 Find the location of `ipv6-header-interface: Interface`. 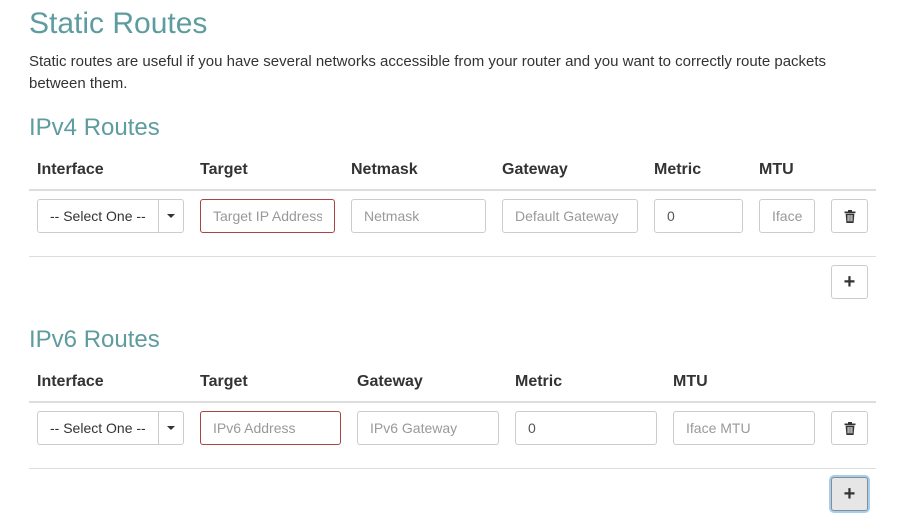

ipv6-header-interface: Interface is located at coordinates (70, 381).